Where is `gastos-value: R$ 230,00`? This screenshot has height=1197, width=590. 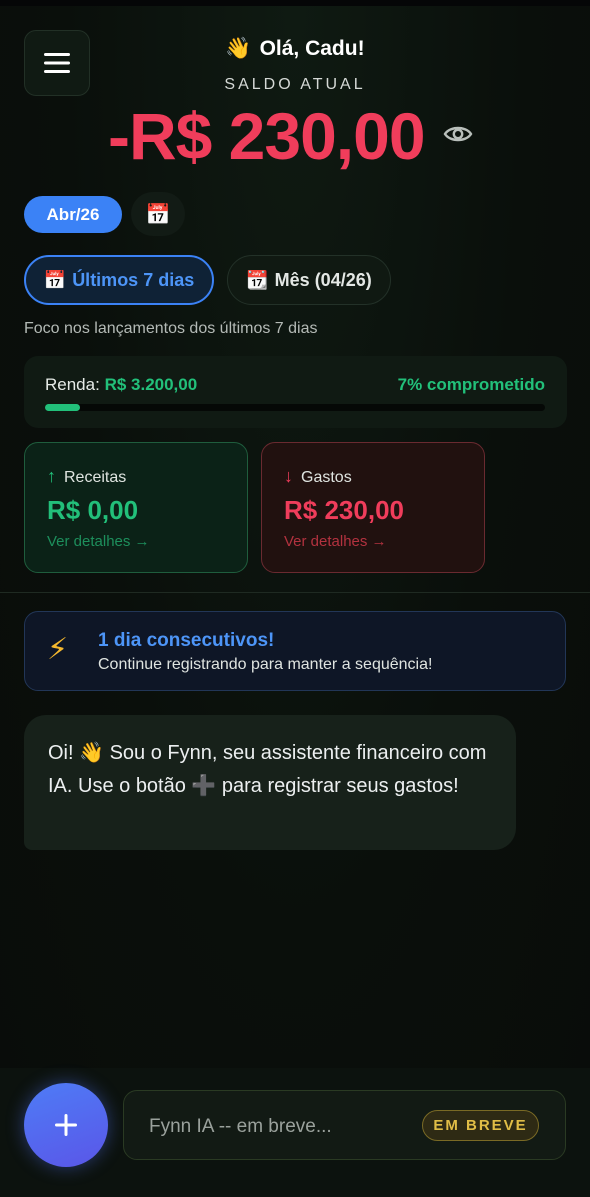
gastos-value: R$ 230,00 is located at coordinates (344, 510).